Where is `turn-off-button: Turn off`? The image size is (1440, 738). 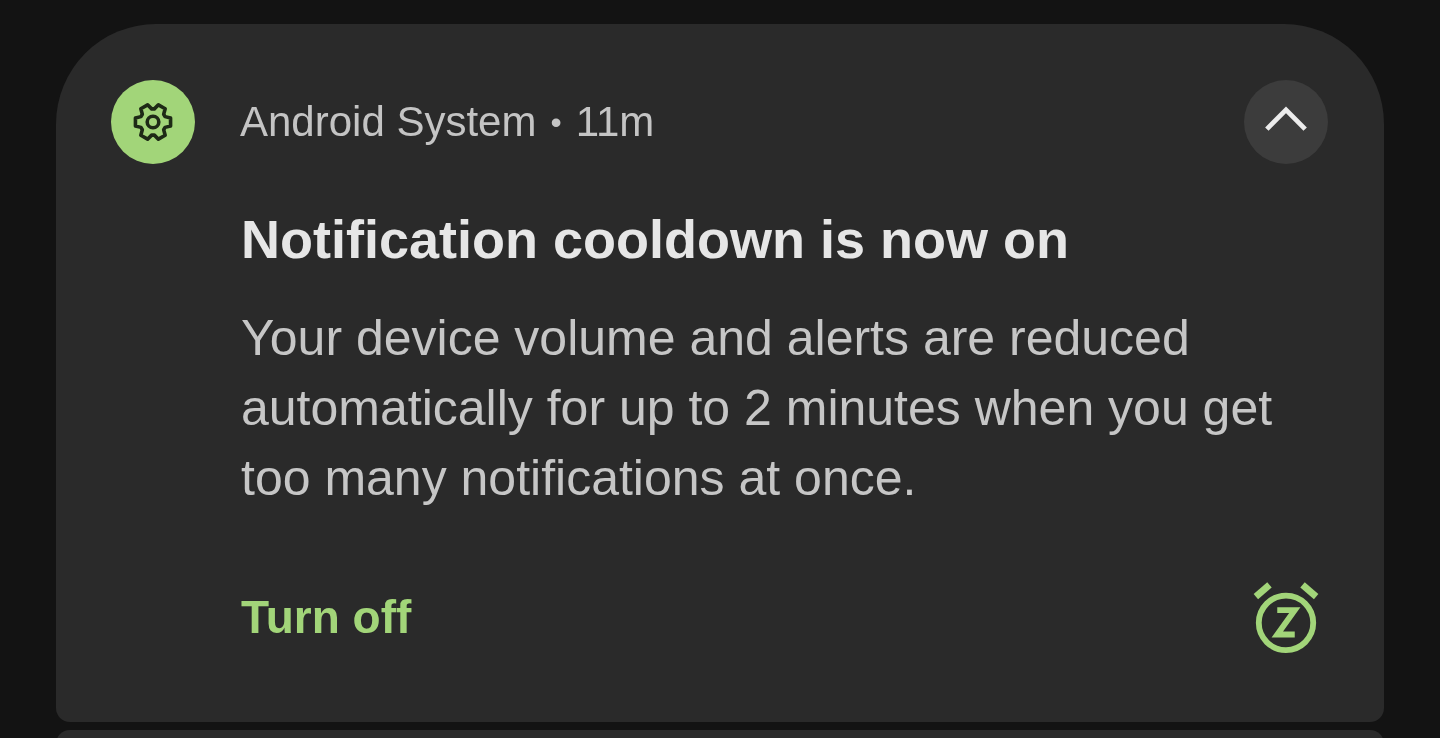
turn-off-button: Turn off is located at coordinates (326, 617).